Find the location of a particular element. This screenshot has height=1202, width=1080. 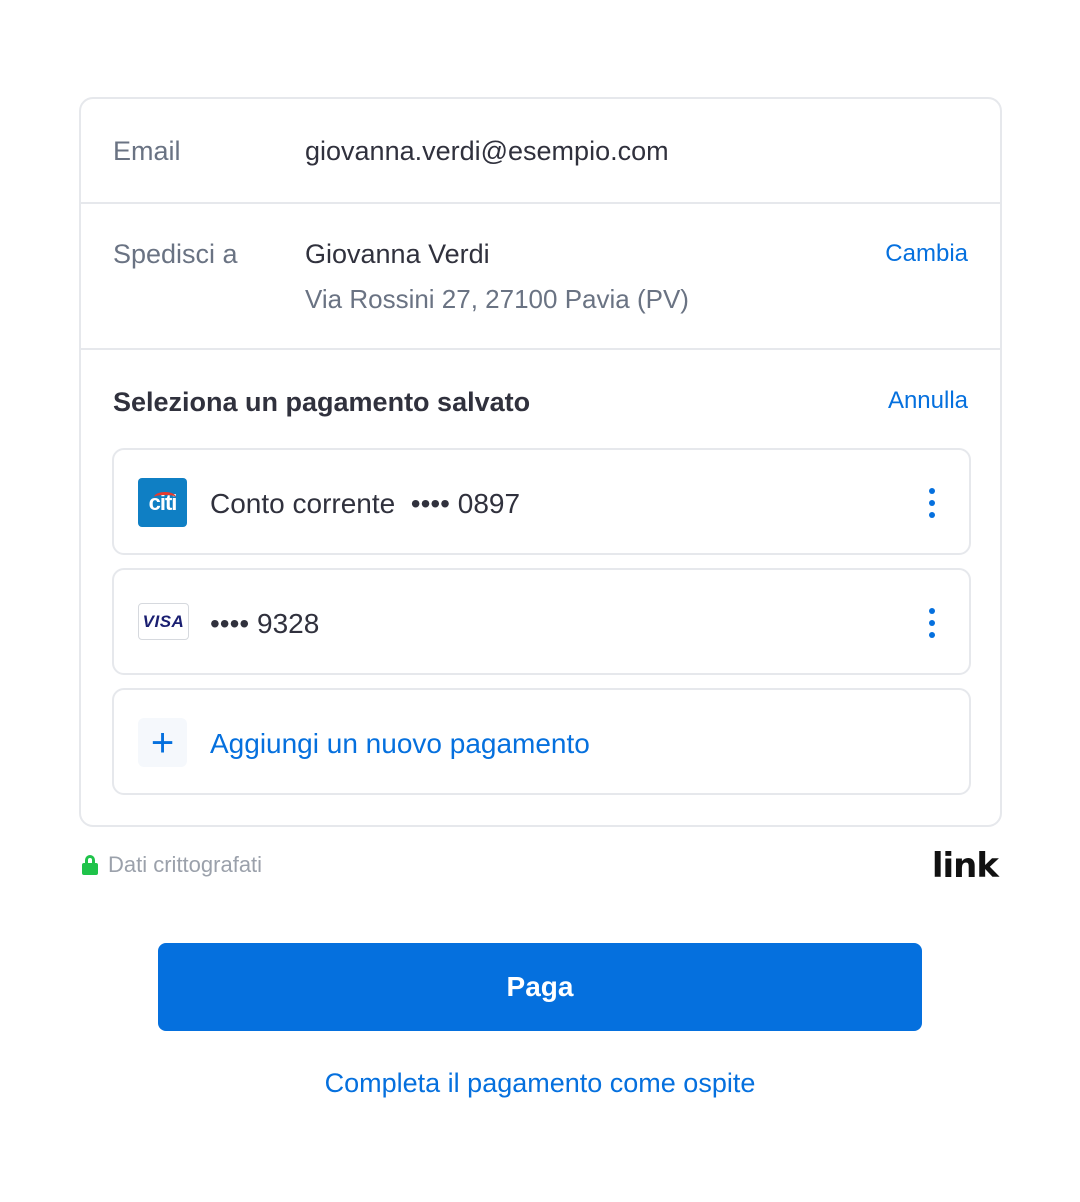

cancel-link: Annulla is located at coordinates (928, 401).